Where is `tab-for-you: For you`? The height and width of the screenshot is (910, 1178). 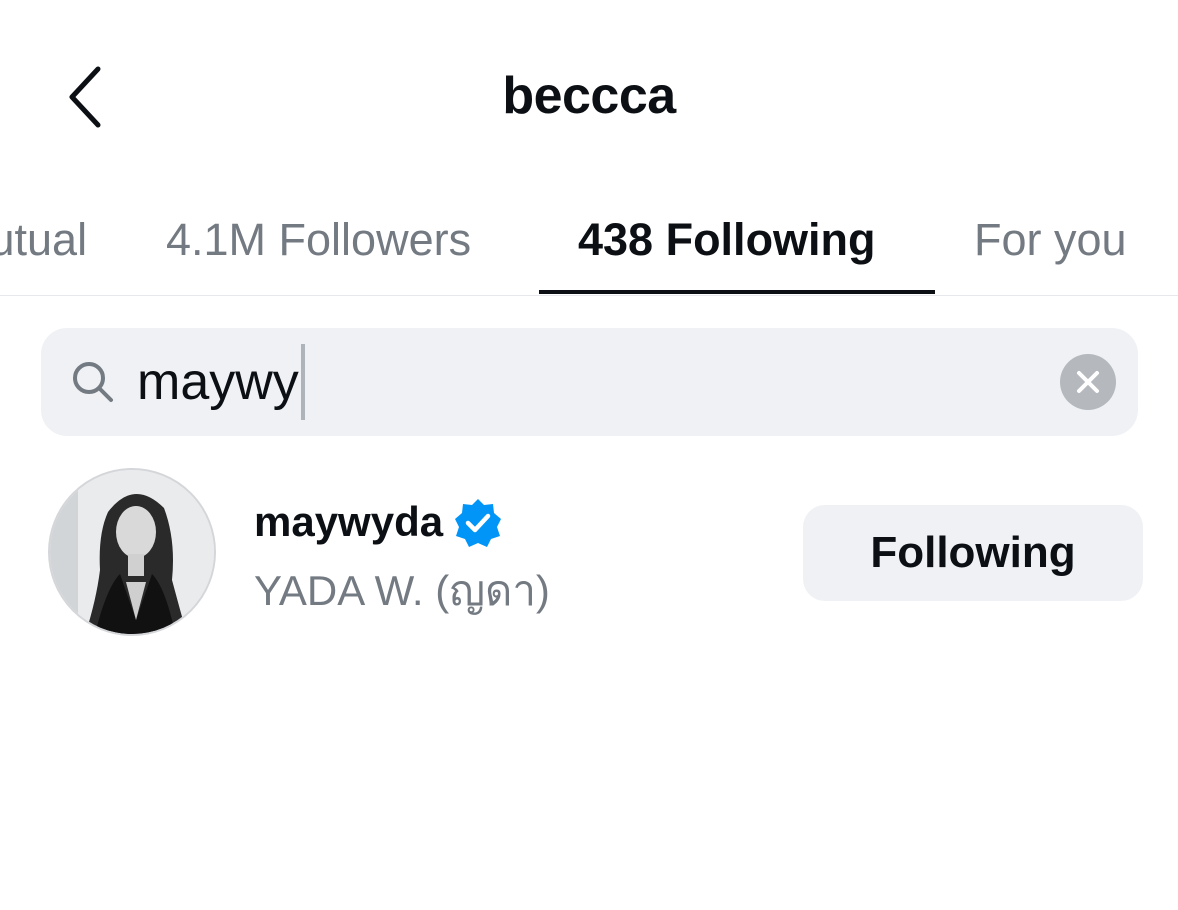 tab-for-you: For you is located at coordinates (1050, 240).